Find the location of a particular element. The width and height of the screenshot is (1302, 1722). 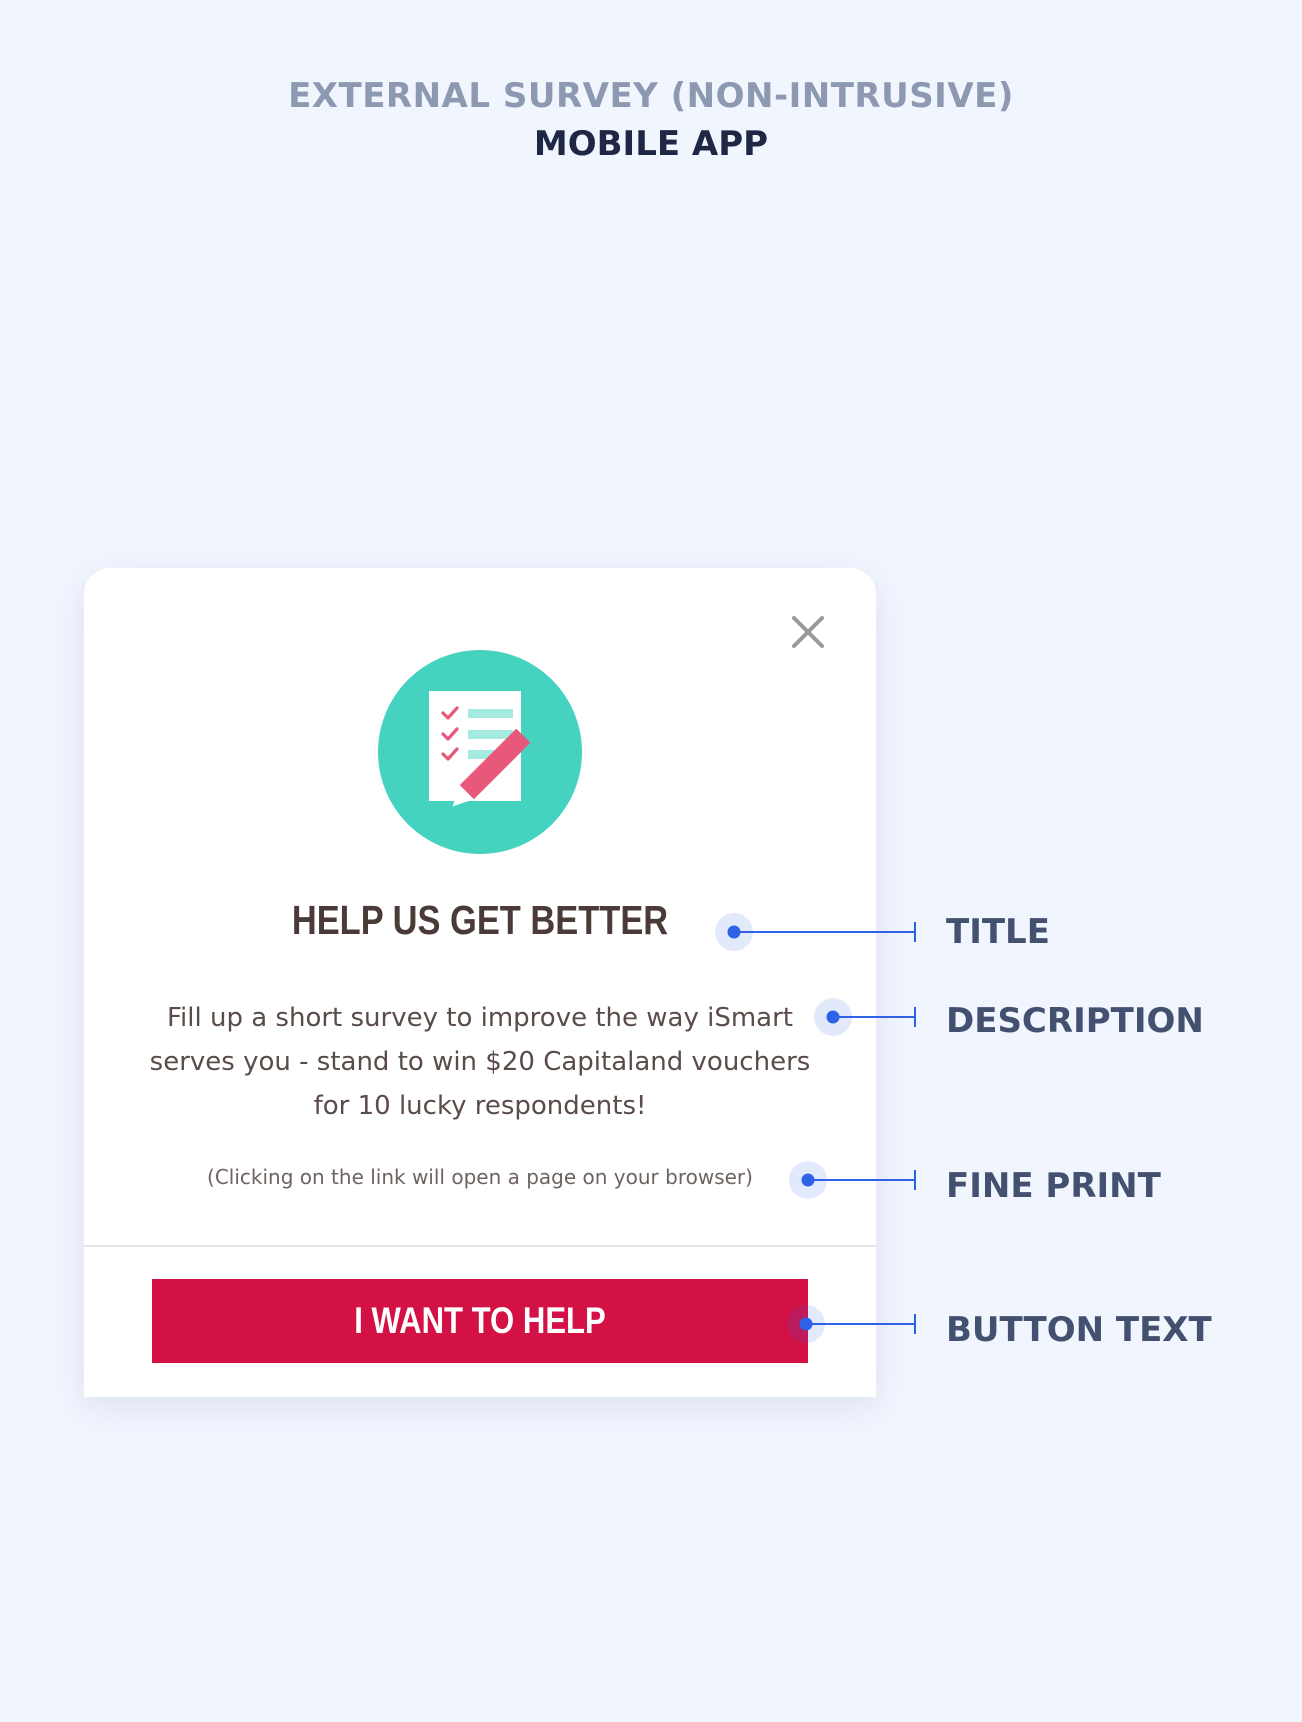

button-label: I WANT TO HELP is located at coordinates (480, 1320).